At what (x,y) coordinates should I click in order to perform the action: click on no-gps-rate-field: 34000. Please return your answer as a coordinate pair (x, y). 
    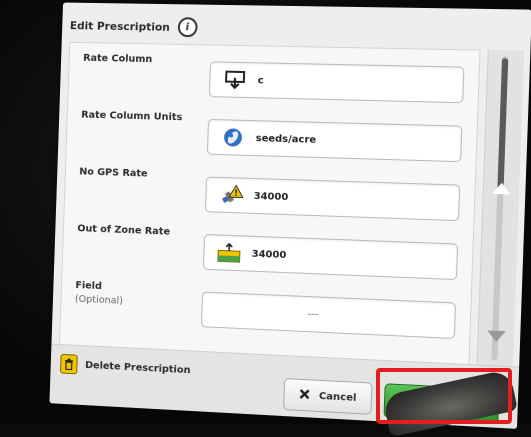
    Looking at the image, I should click on (332, 199).